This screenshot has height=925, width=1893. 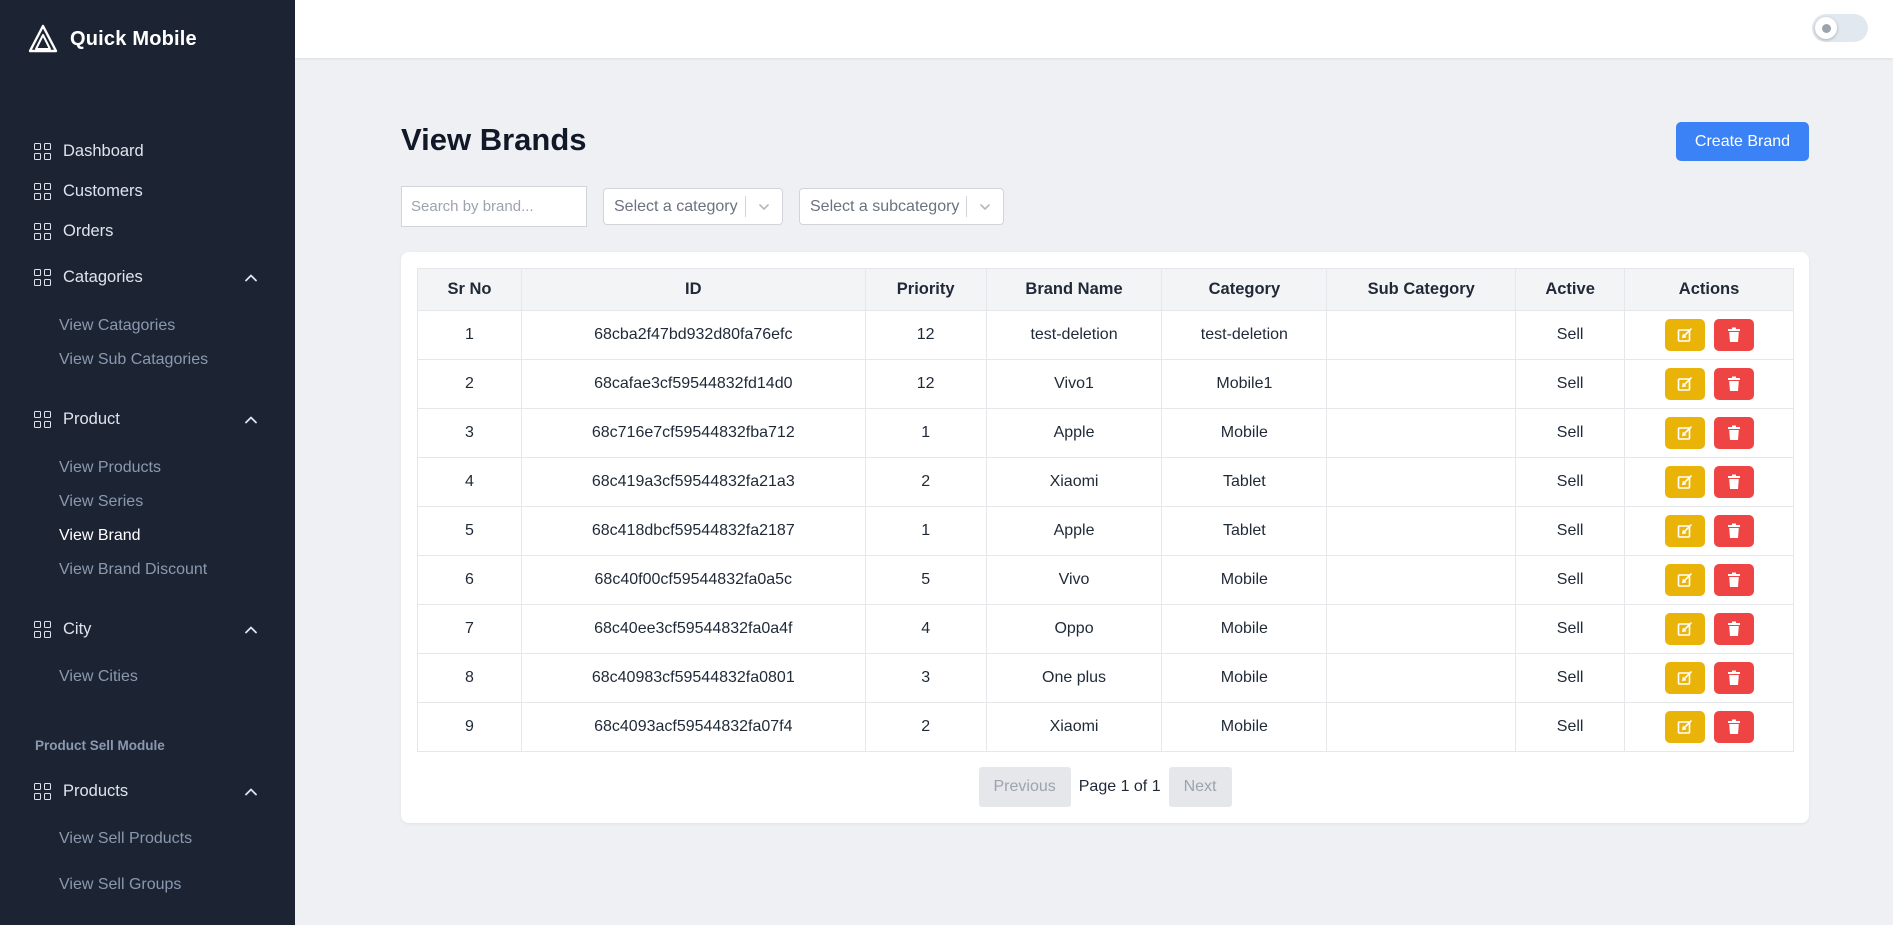 I want to click on cell-sr-no: 8, so click(x=469, y=678).